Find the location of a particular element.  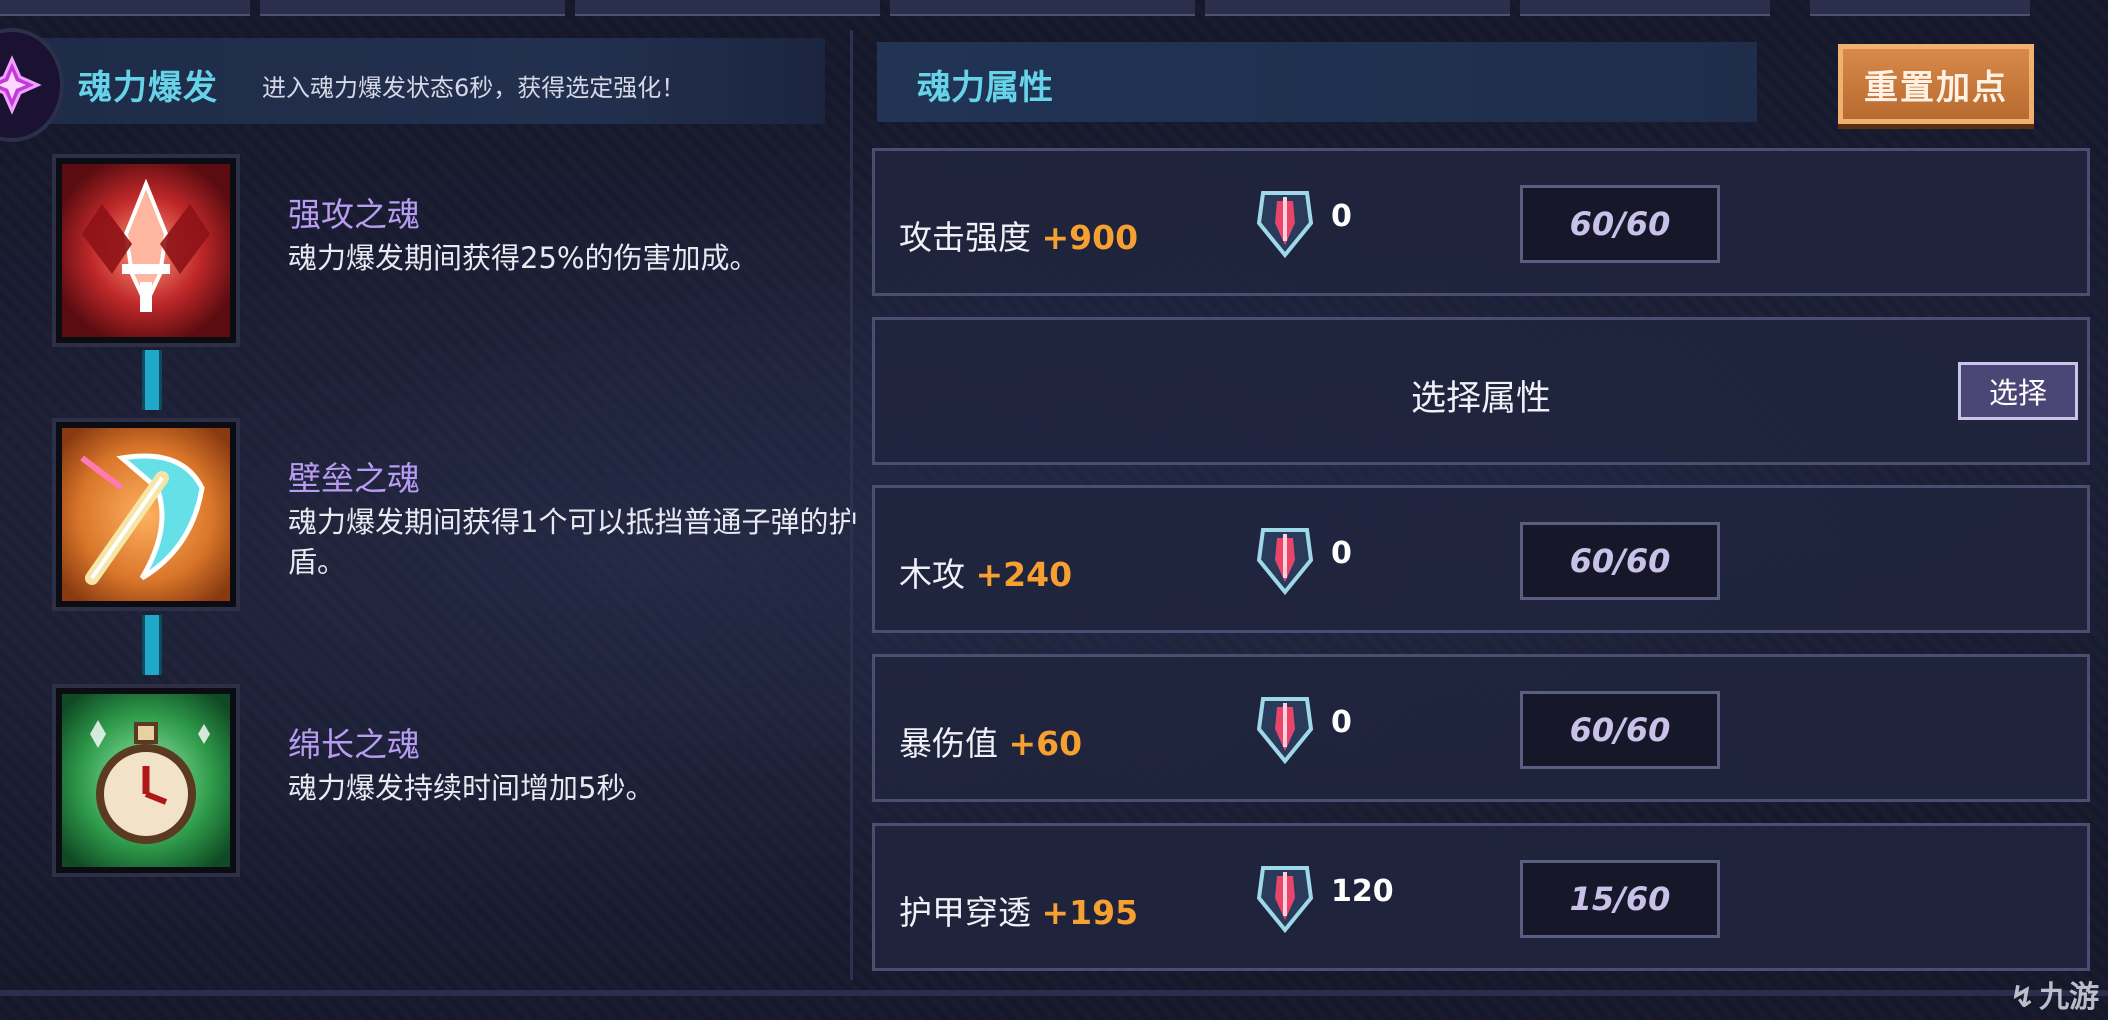

skill-item: 壁垒之魂 魂力爆发期间获得1个可以抵挡普通子弹的护盾。 is located at coordinates (456, 514).